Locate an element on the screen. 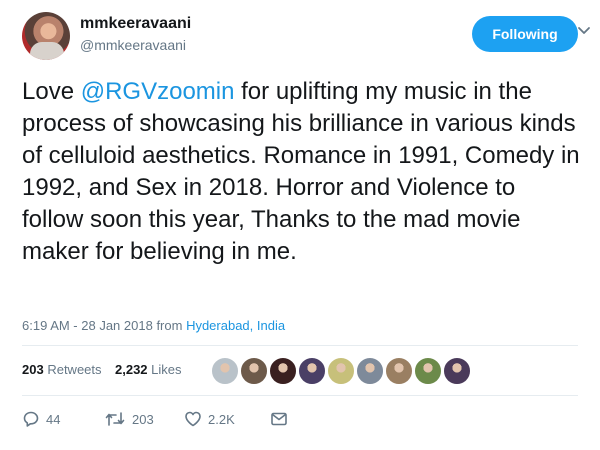 The height and width of the screenshot is (450, 600). retweets-count: 203 is located at coordinates (33, 369).